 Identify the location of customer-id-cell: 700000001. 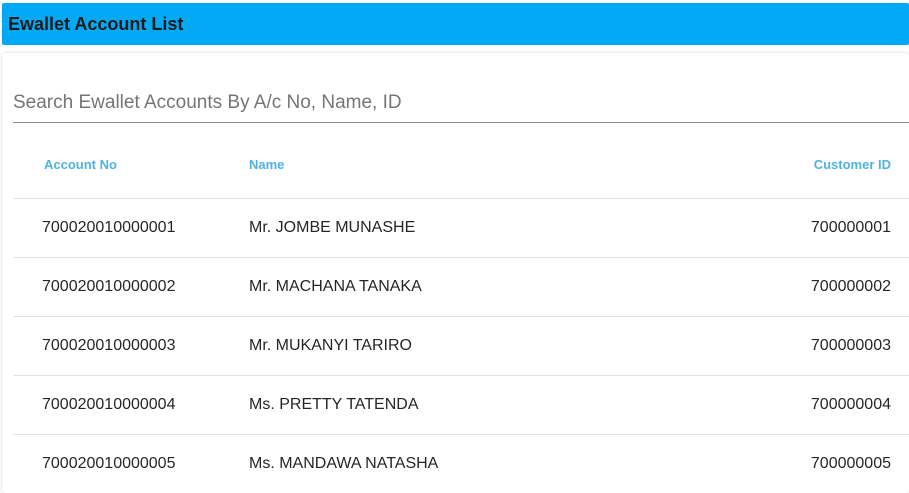
(850, 227).